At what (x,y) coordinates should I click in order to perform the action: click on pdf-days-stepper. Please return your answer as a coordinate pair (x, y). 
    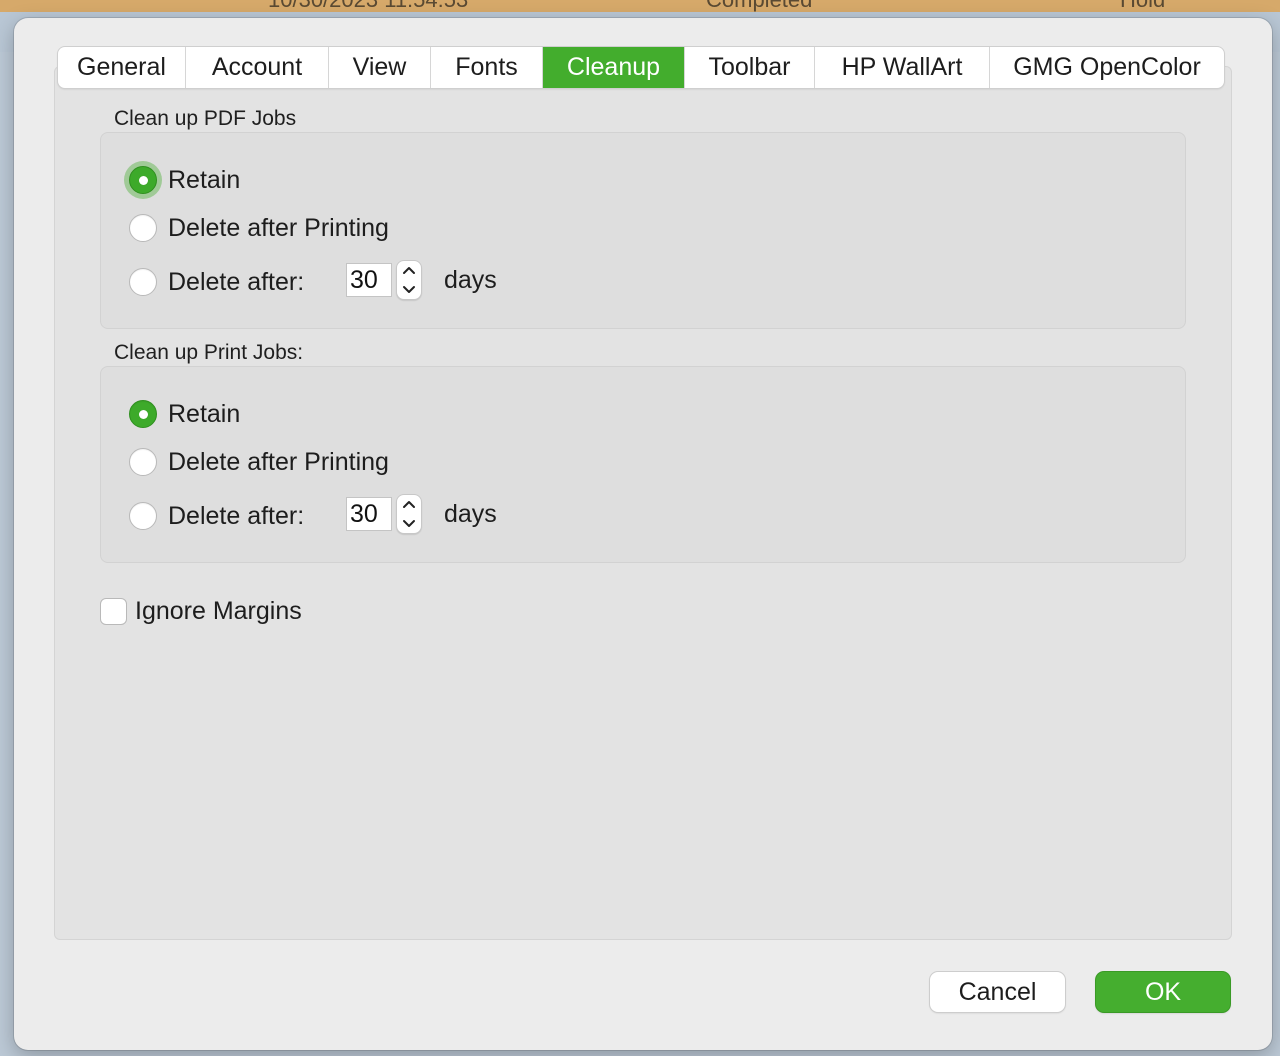
    Looking at the image, I should click on (409, 280).